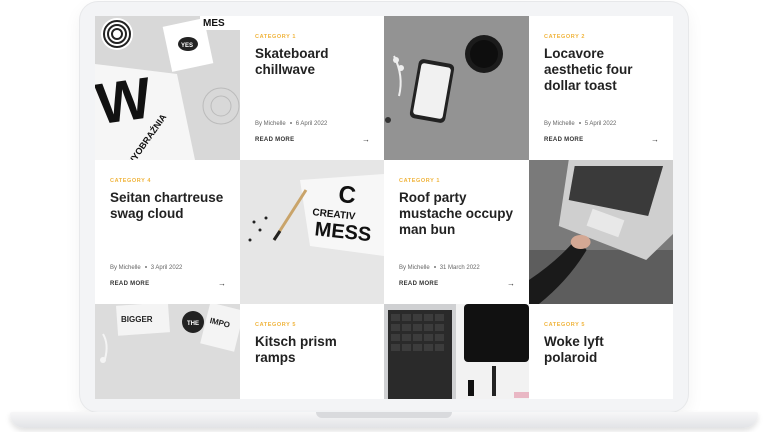  I want to click on post-card-6: CATEGORY 5 Woke lyft polaroid, so click(601, 351).